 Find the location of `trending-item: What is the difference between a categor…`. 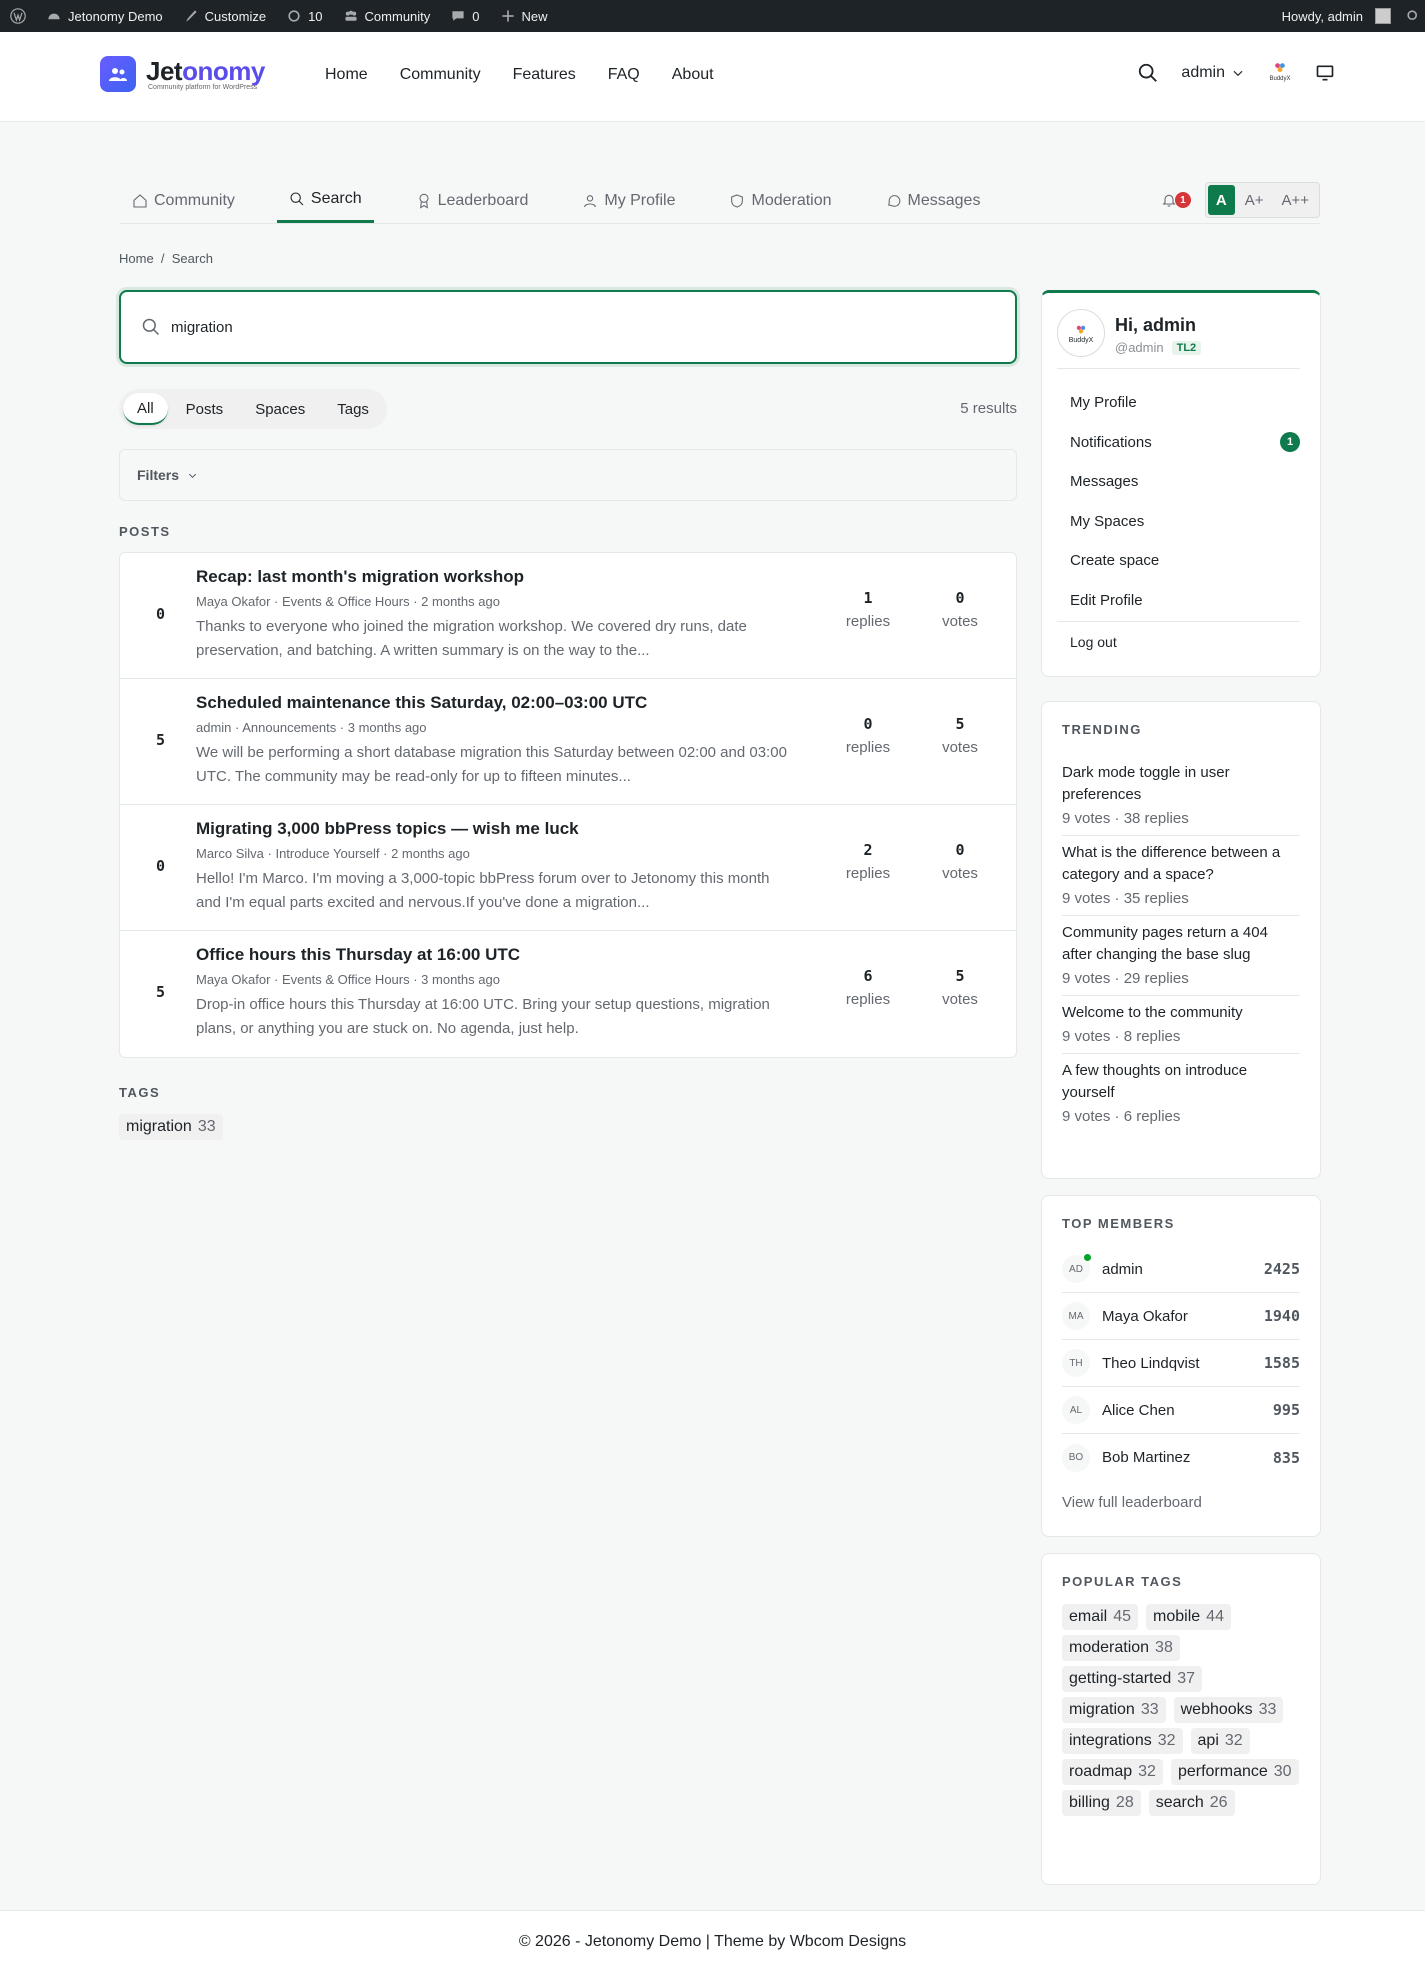

trending-item: What is the difference between a categor… is located at coordinates (1181, 876).